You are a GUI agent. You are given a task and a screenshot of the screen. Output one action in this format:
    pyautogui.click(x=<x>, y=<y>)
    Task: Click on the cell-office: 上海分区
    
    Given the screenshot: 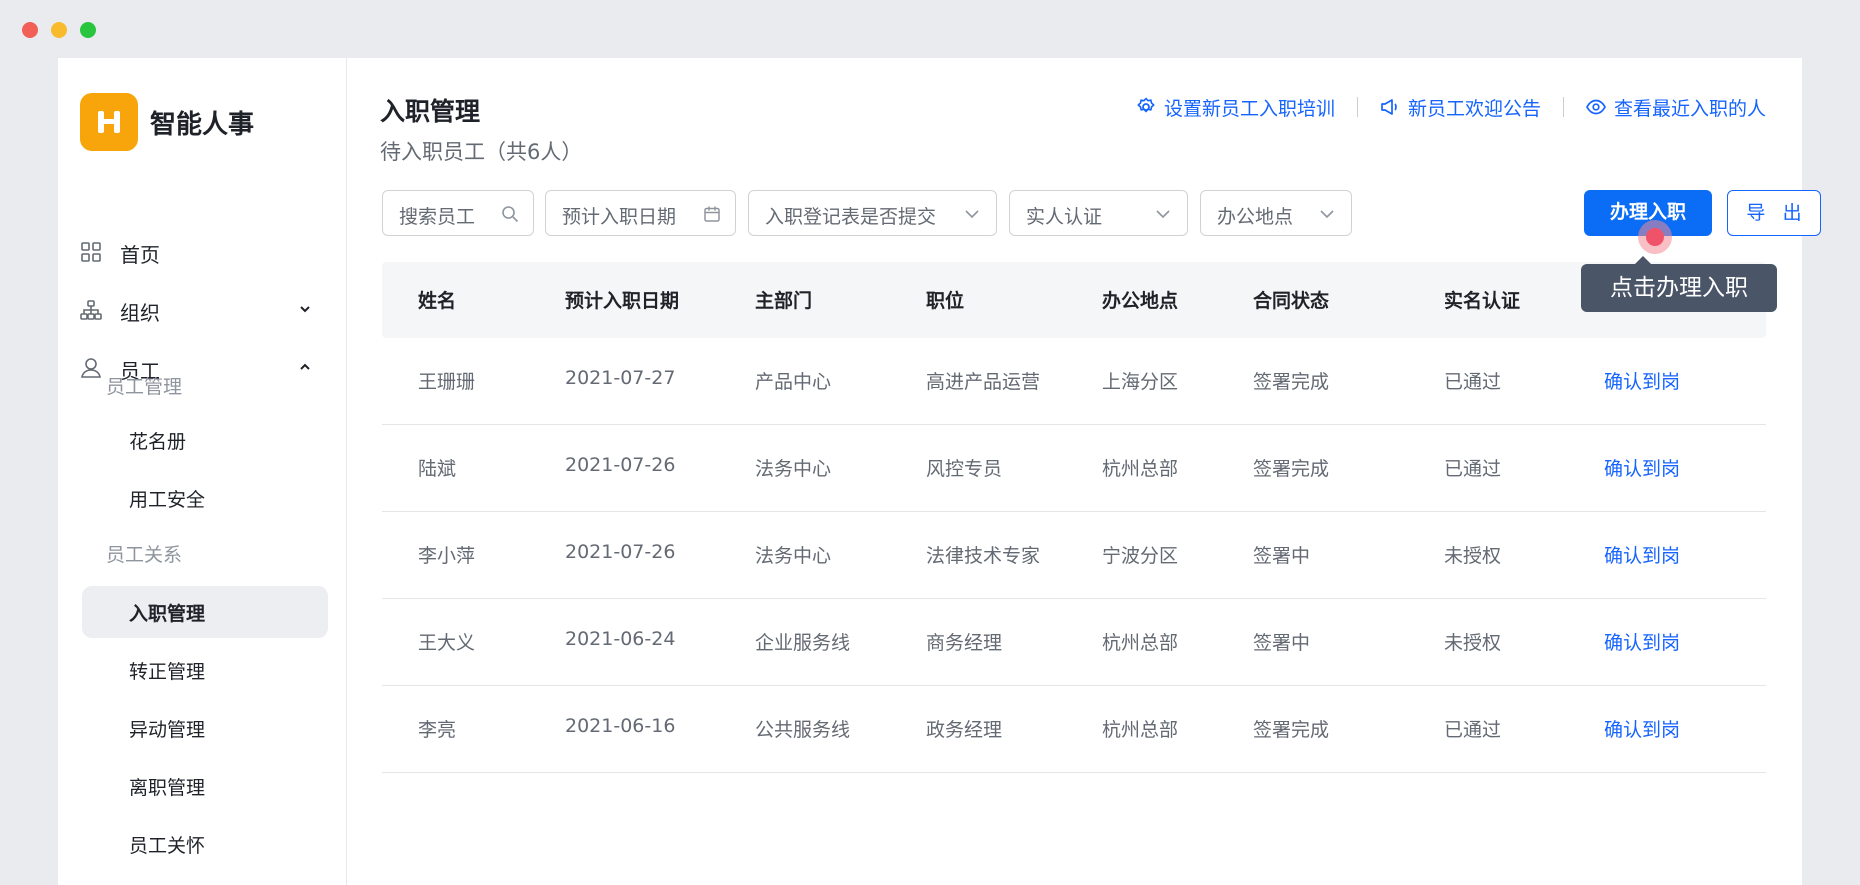 What is the action you would take?
    pyautogui.click(x=1140, y=382)
    